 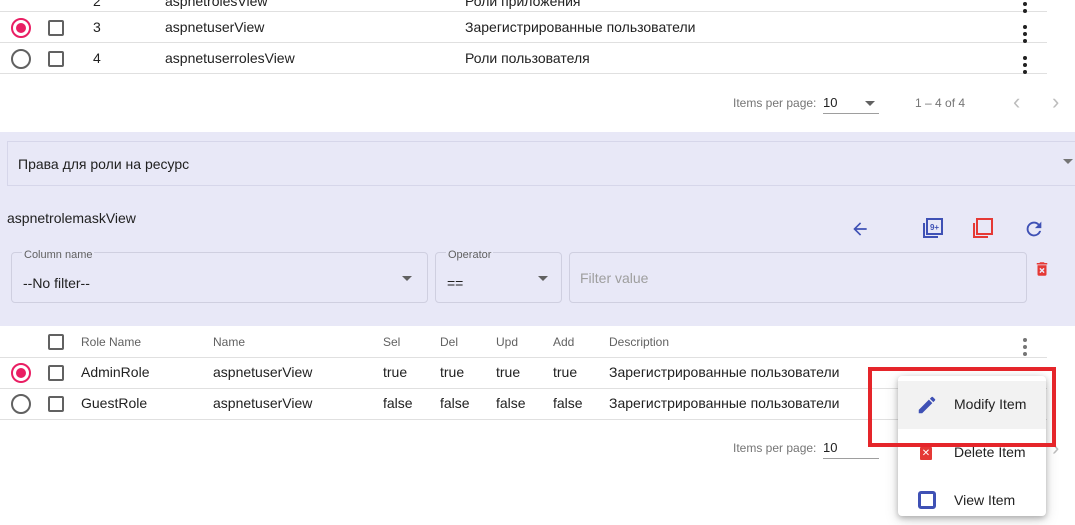 I want to click on row-number: 4, so click(x=97, y=58).